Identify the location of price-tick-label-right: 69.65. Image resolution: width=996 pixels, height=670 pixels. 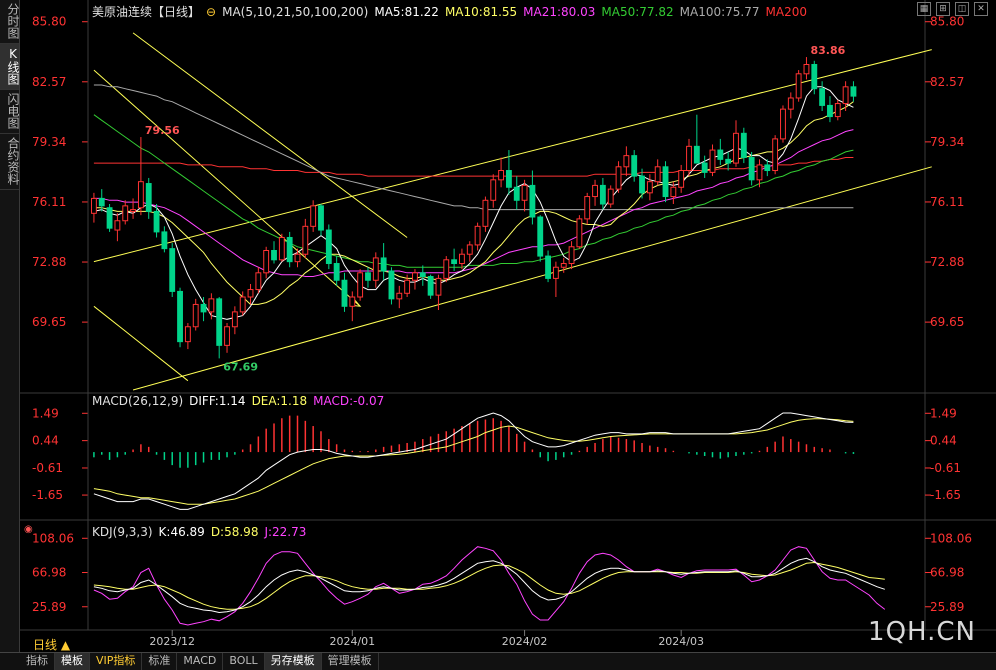
(947, 322).